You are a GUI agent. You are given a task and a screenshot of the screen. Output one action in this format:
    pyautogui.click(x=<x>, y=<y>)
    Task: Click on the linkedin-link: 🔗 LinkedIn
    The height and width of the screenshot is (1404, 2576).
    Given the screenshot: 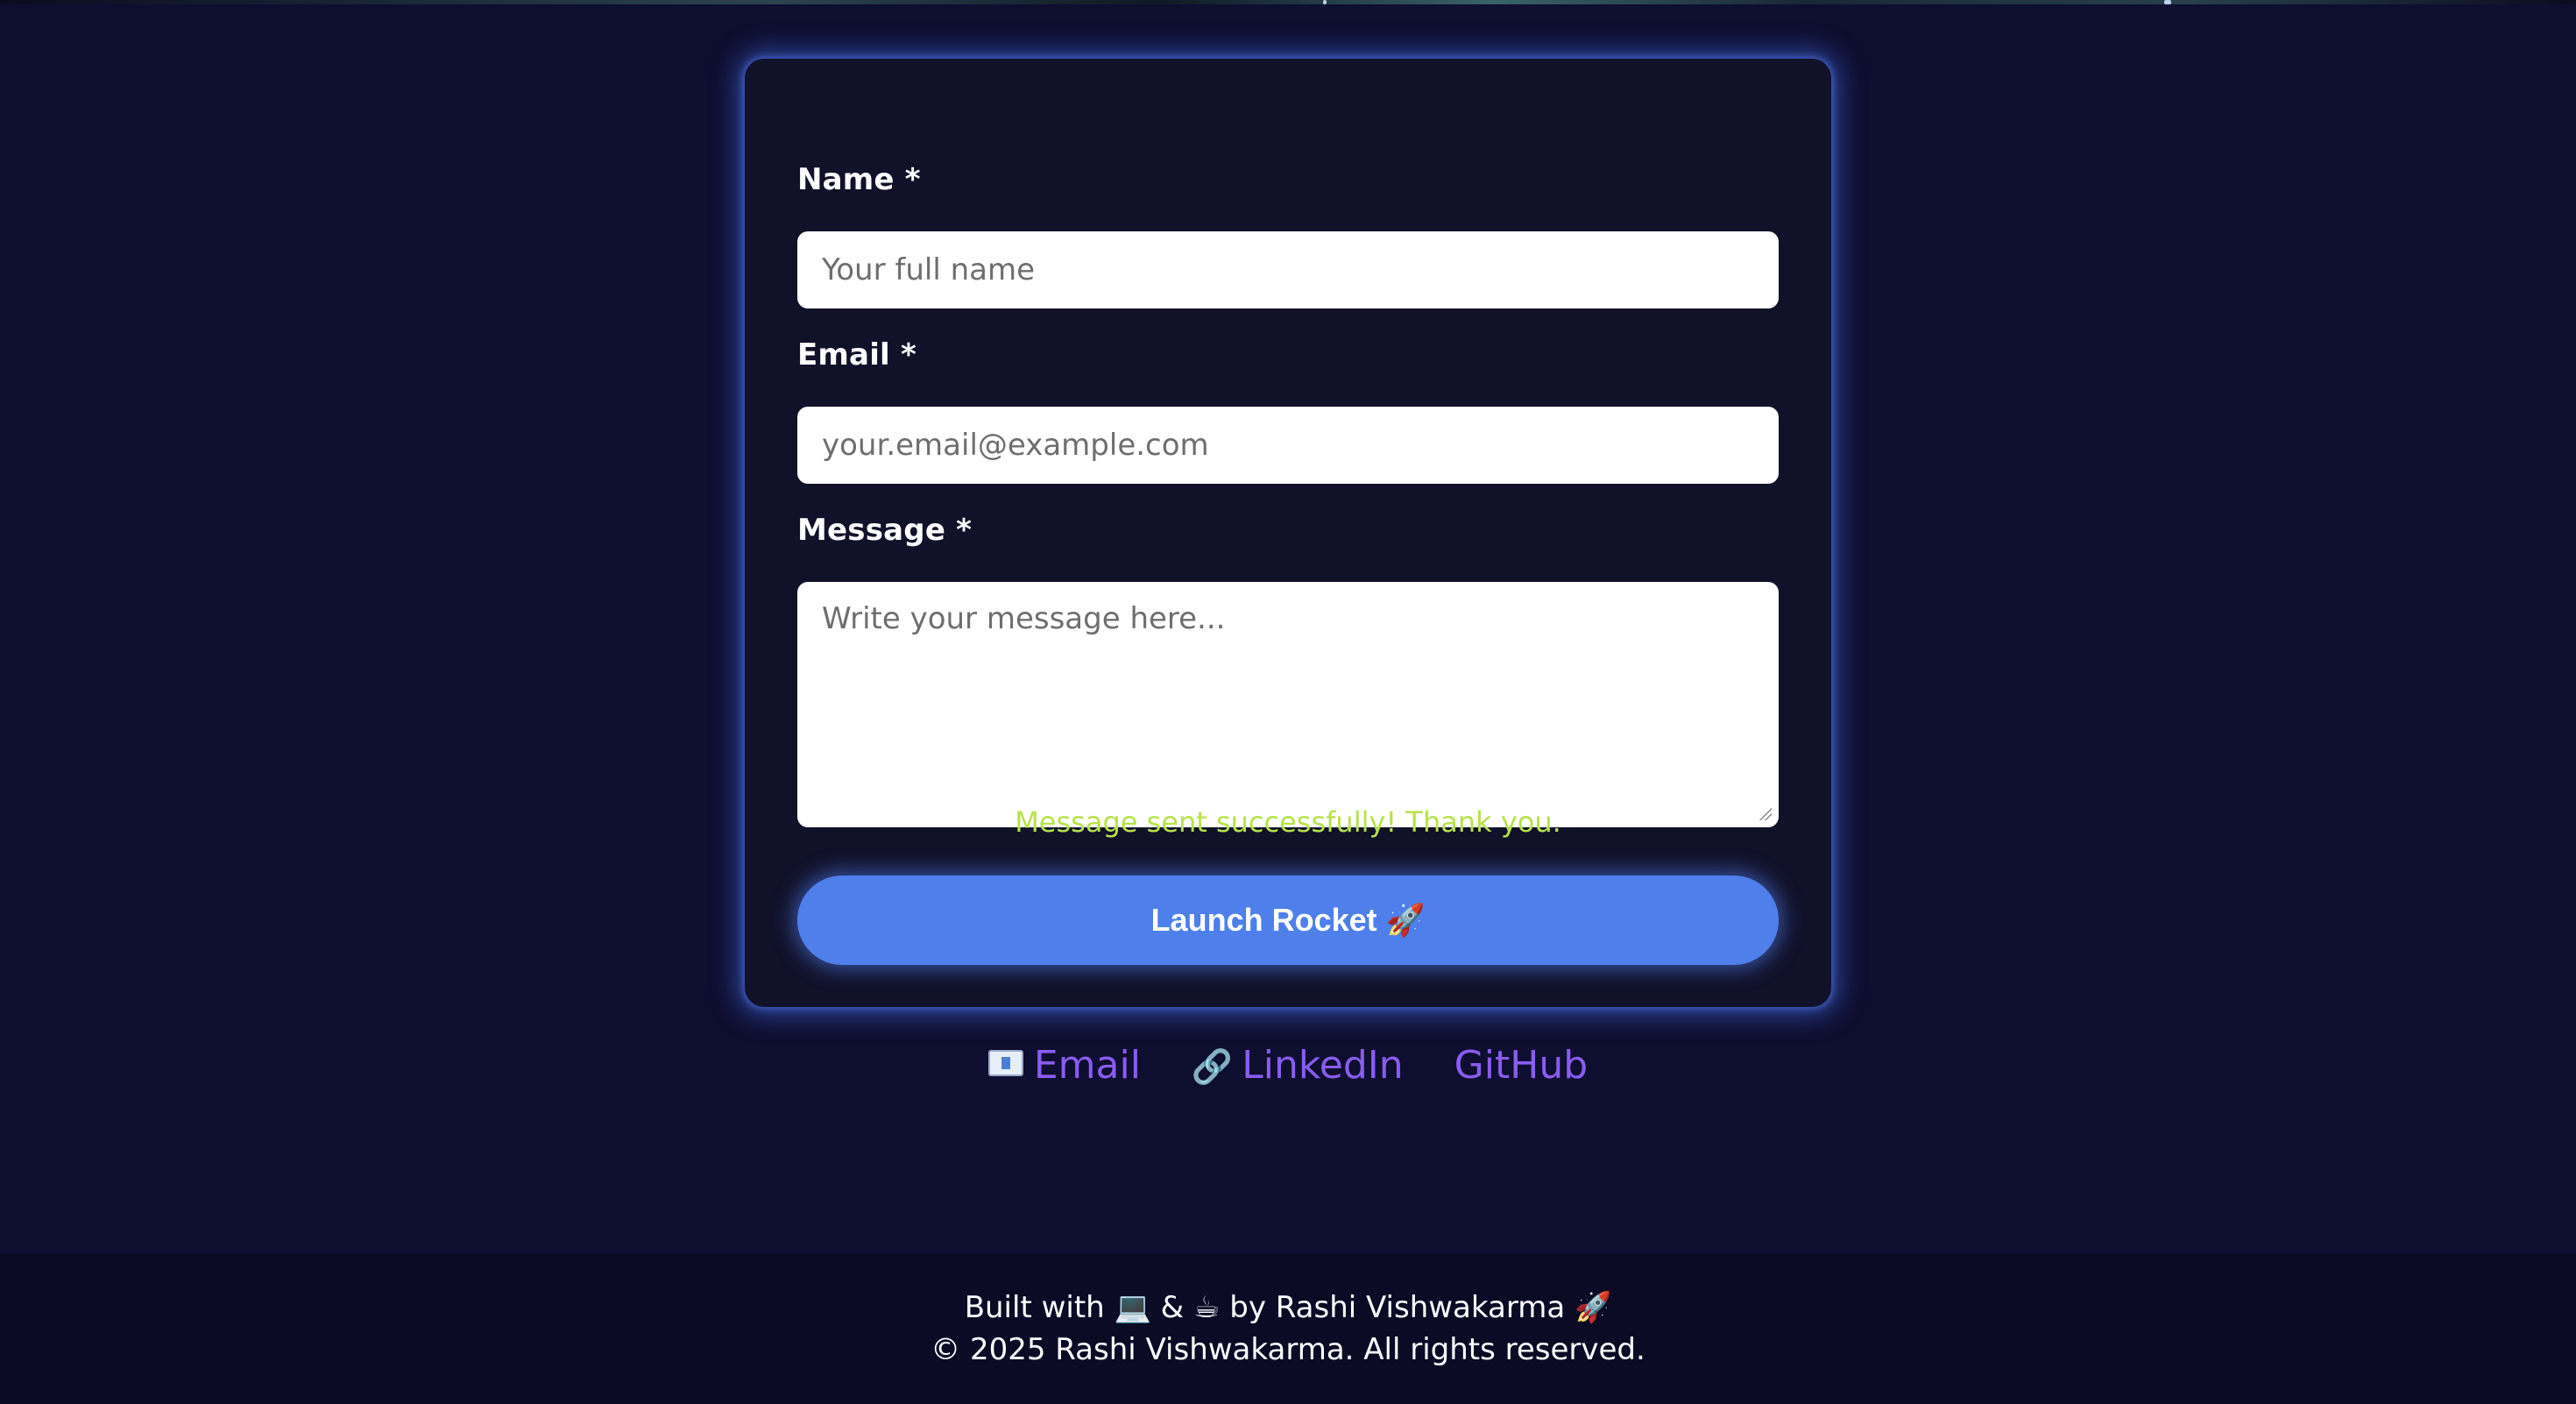 What is the action you would take?
    pyautogui.click(x=1304, y=1065)
    